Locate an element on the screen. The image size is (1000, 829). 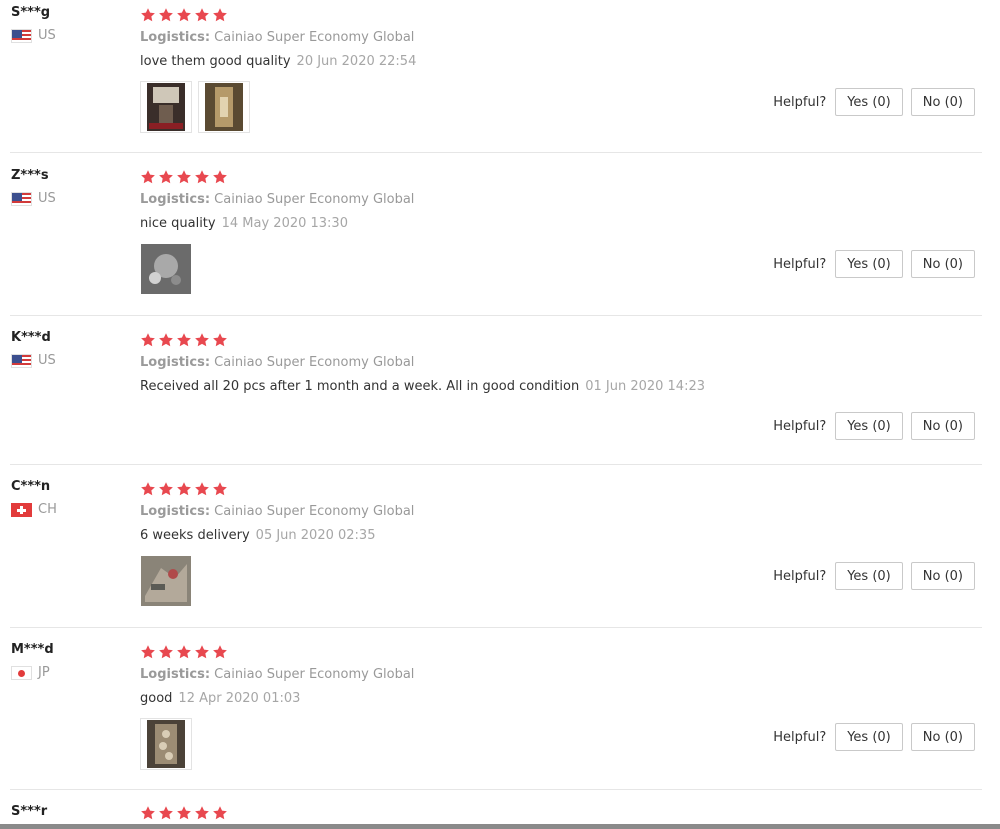
reviewer-name: S***r is located at coordinates (29, 811).